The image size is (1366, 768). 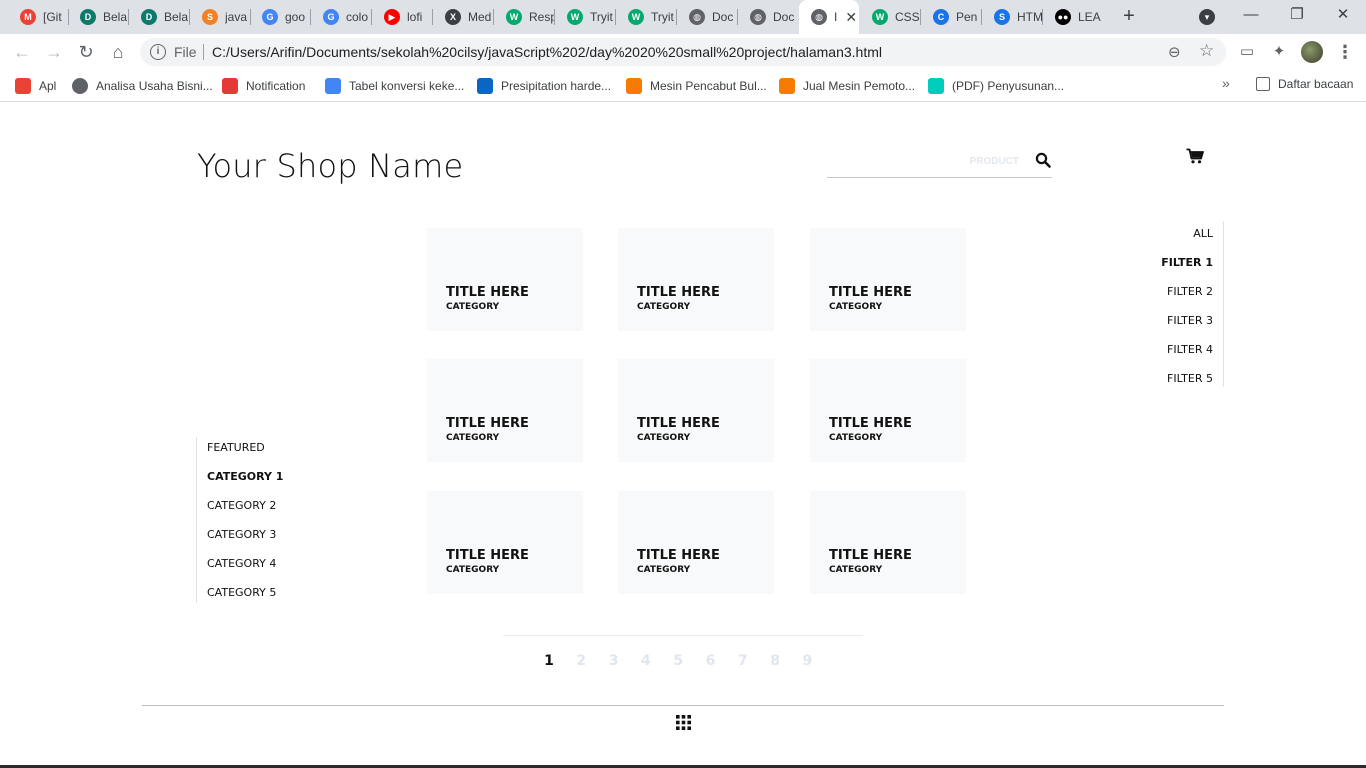 What do you see at coordinates (86, 52) in the screenshot?
I see `reload-icon: ↻` at bounding box center [86, 52].